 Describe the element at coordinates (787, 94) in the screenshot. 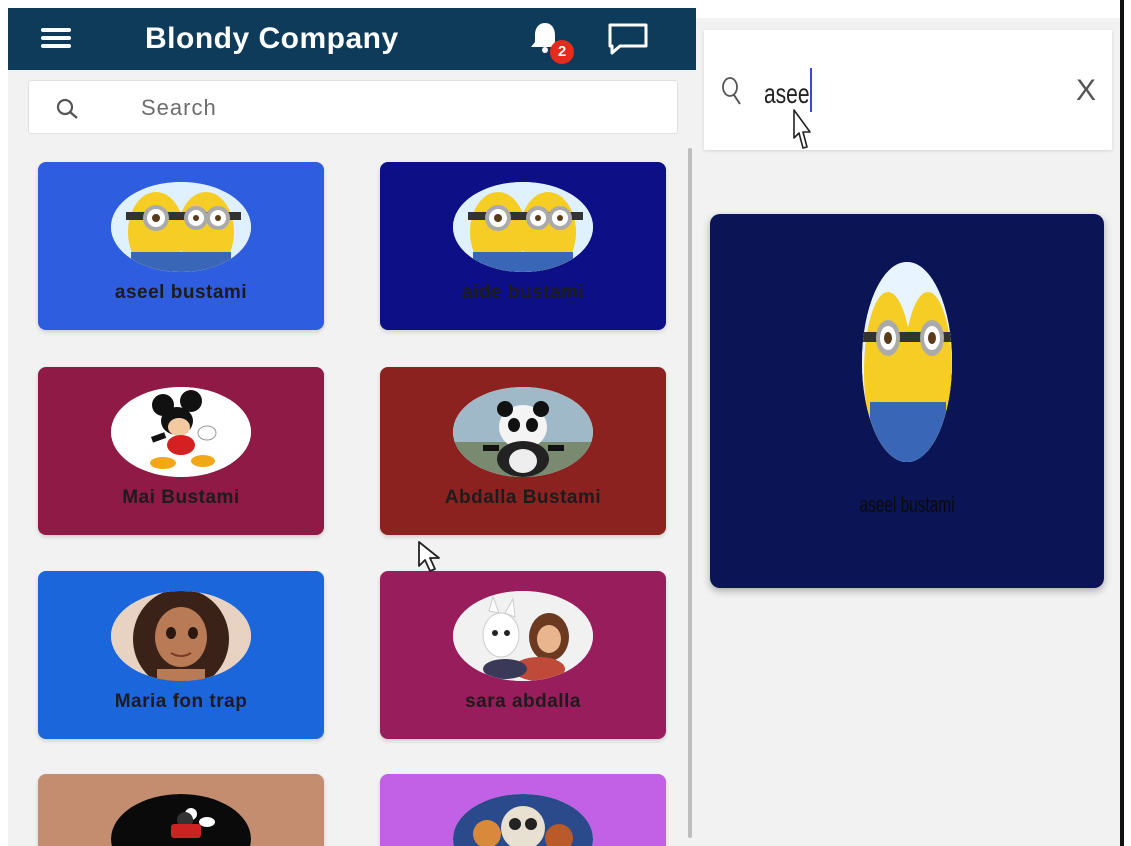

I see `search-input: asee` at that location.